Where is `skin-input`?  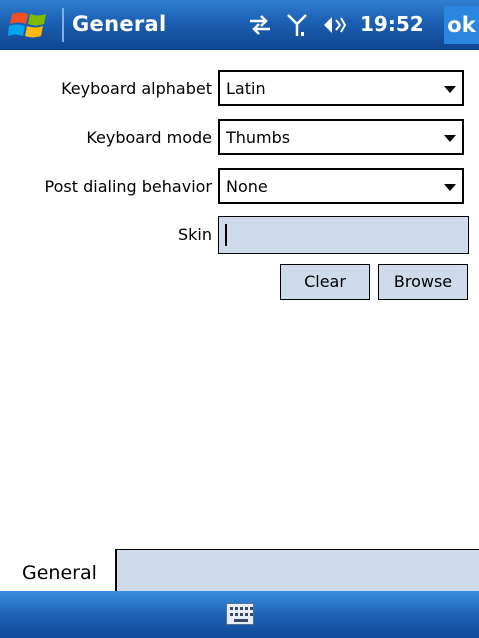 skin-input is located at coordinates (343, 235).